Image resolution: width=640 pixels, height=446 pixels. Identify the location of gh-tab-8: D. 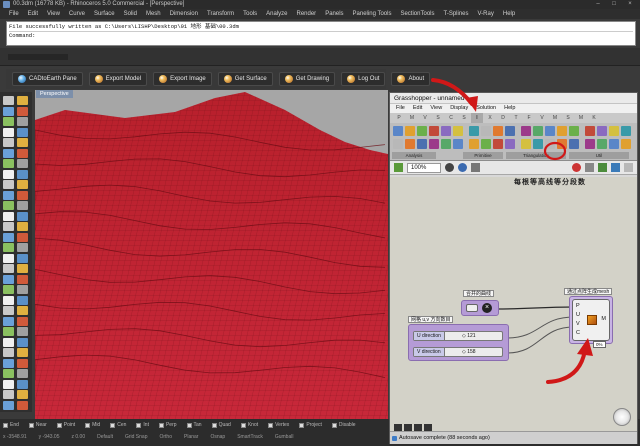
(503, 118).